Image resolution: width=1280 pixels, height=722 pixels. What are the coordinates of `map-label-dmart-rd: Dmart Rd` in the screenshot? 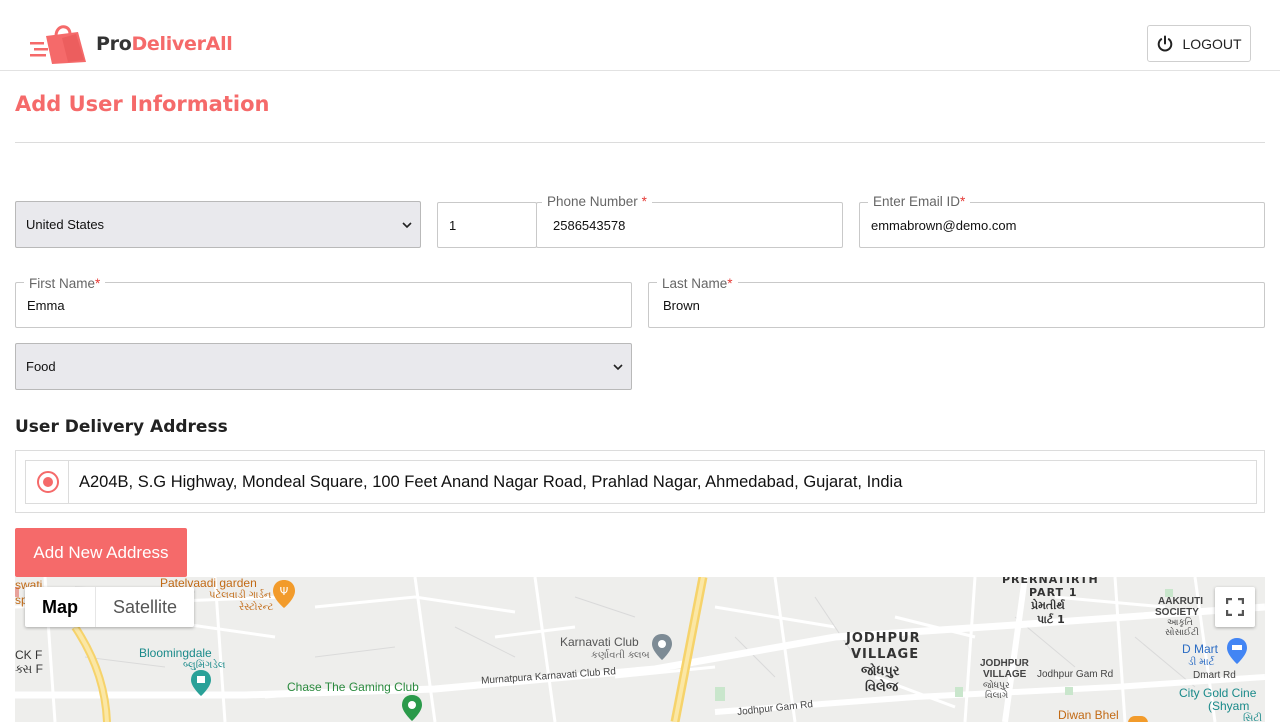 It's located at (1214, 675).